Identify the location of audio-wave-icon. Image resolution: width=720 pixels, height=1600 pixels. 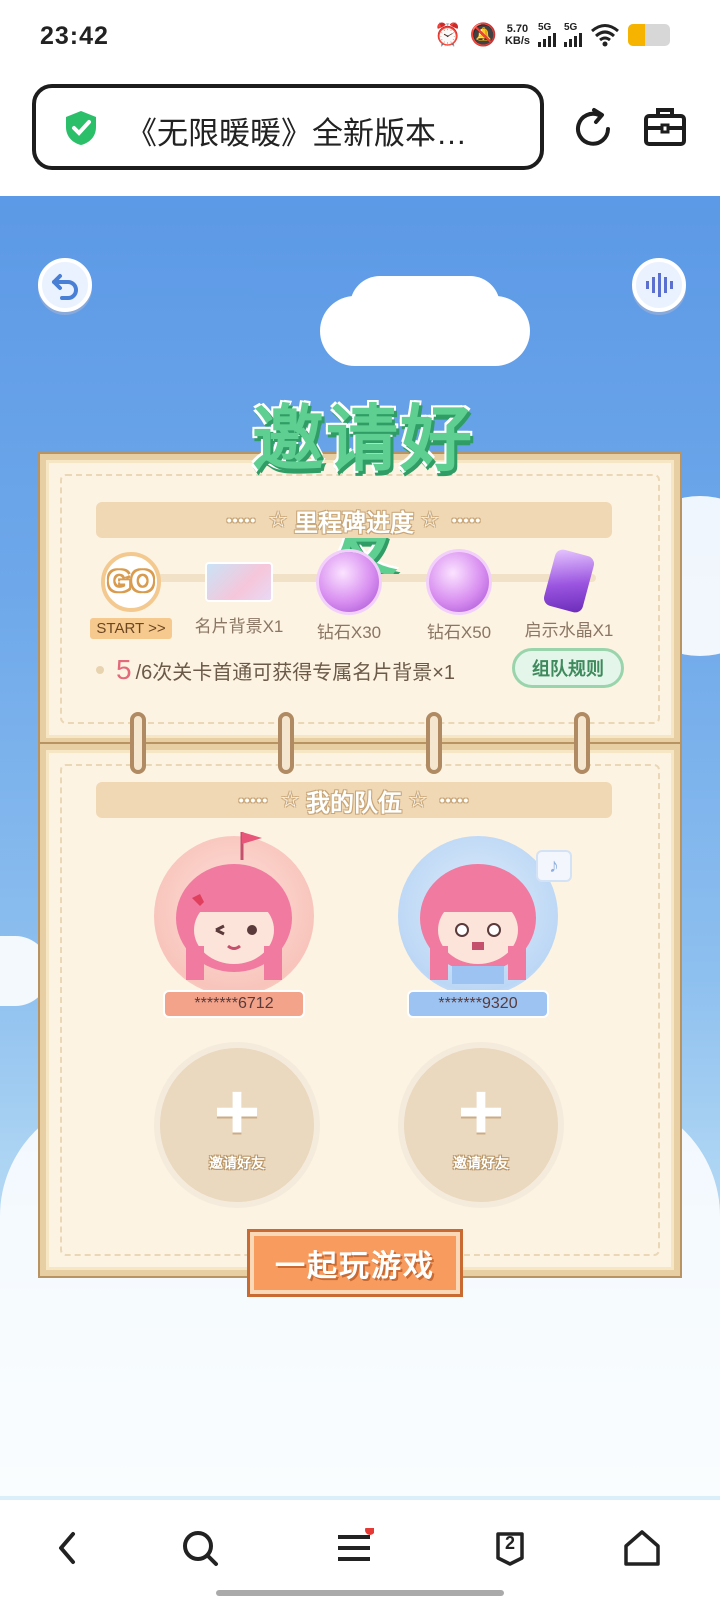
(659, 285).